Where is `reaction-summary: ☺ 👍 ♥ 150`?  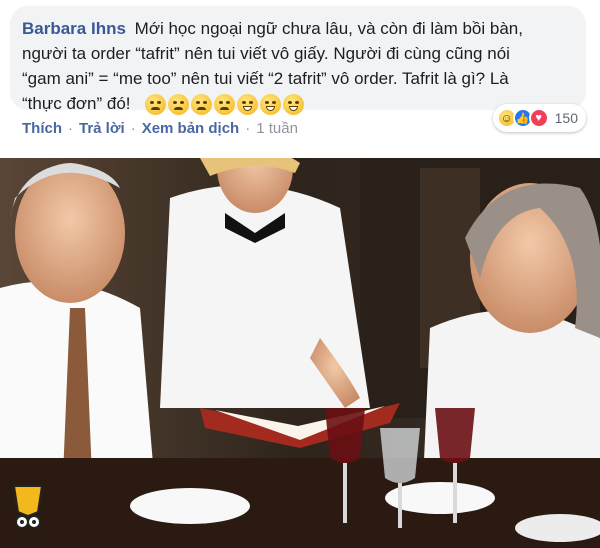 reaction-summary: ☺ 👍 ♥ 150 is located at coordinates (539, 118).